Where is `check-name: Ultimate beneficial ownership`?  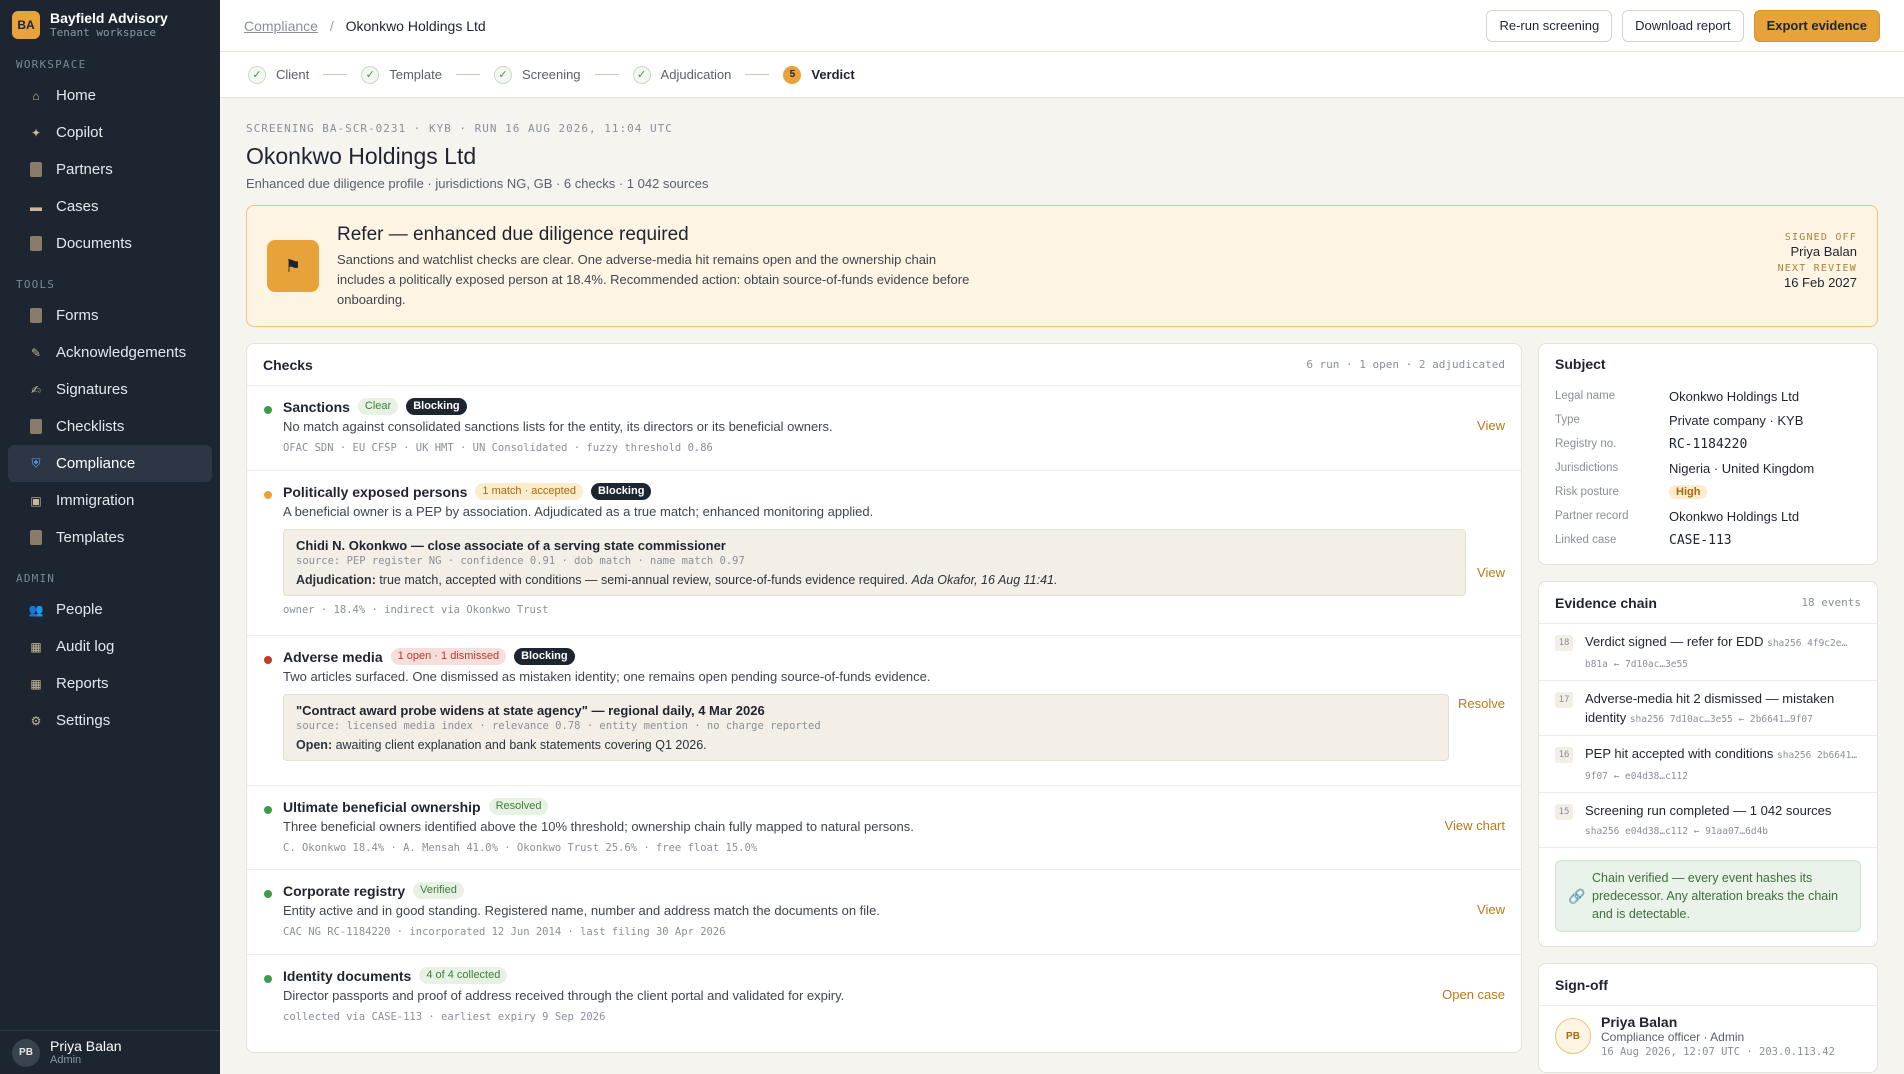 check-name: Ultimate beneficial ownership is located at coordinates (382, 806).